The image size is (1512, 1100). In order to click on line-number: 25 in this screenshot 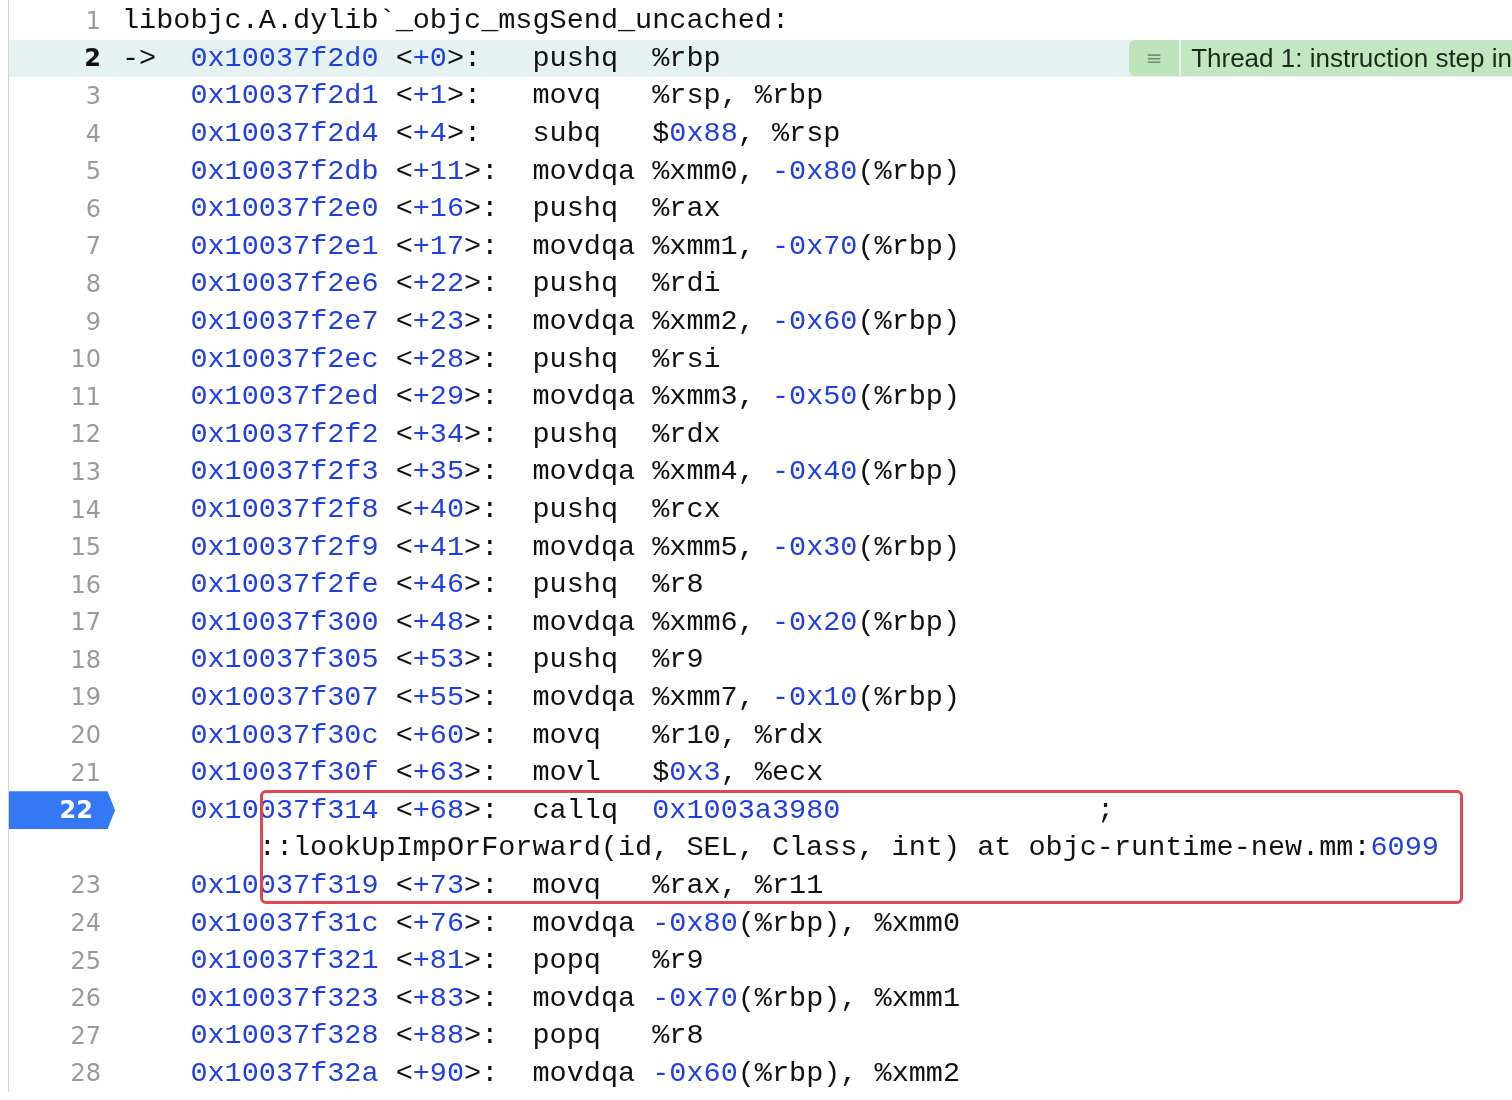, I will do `click(86, 960)`.